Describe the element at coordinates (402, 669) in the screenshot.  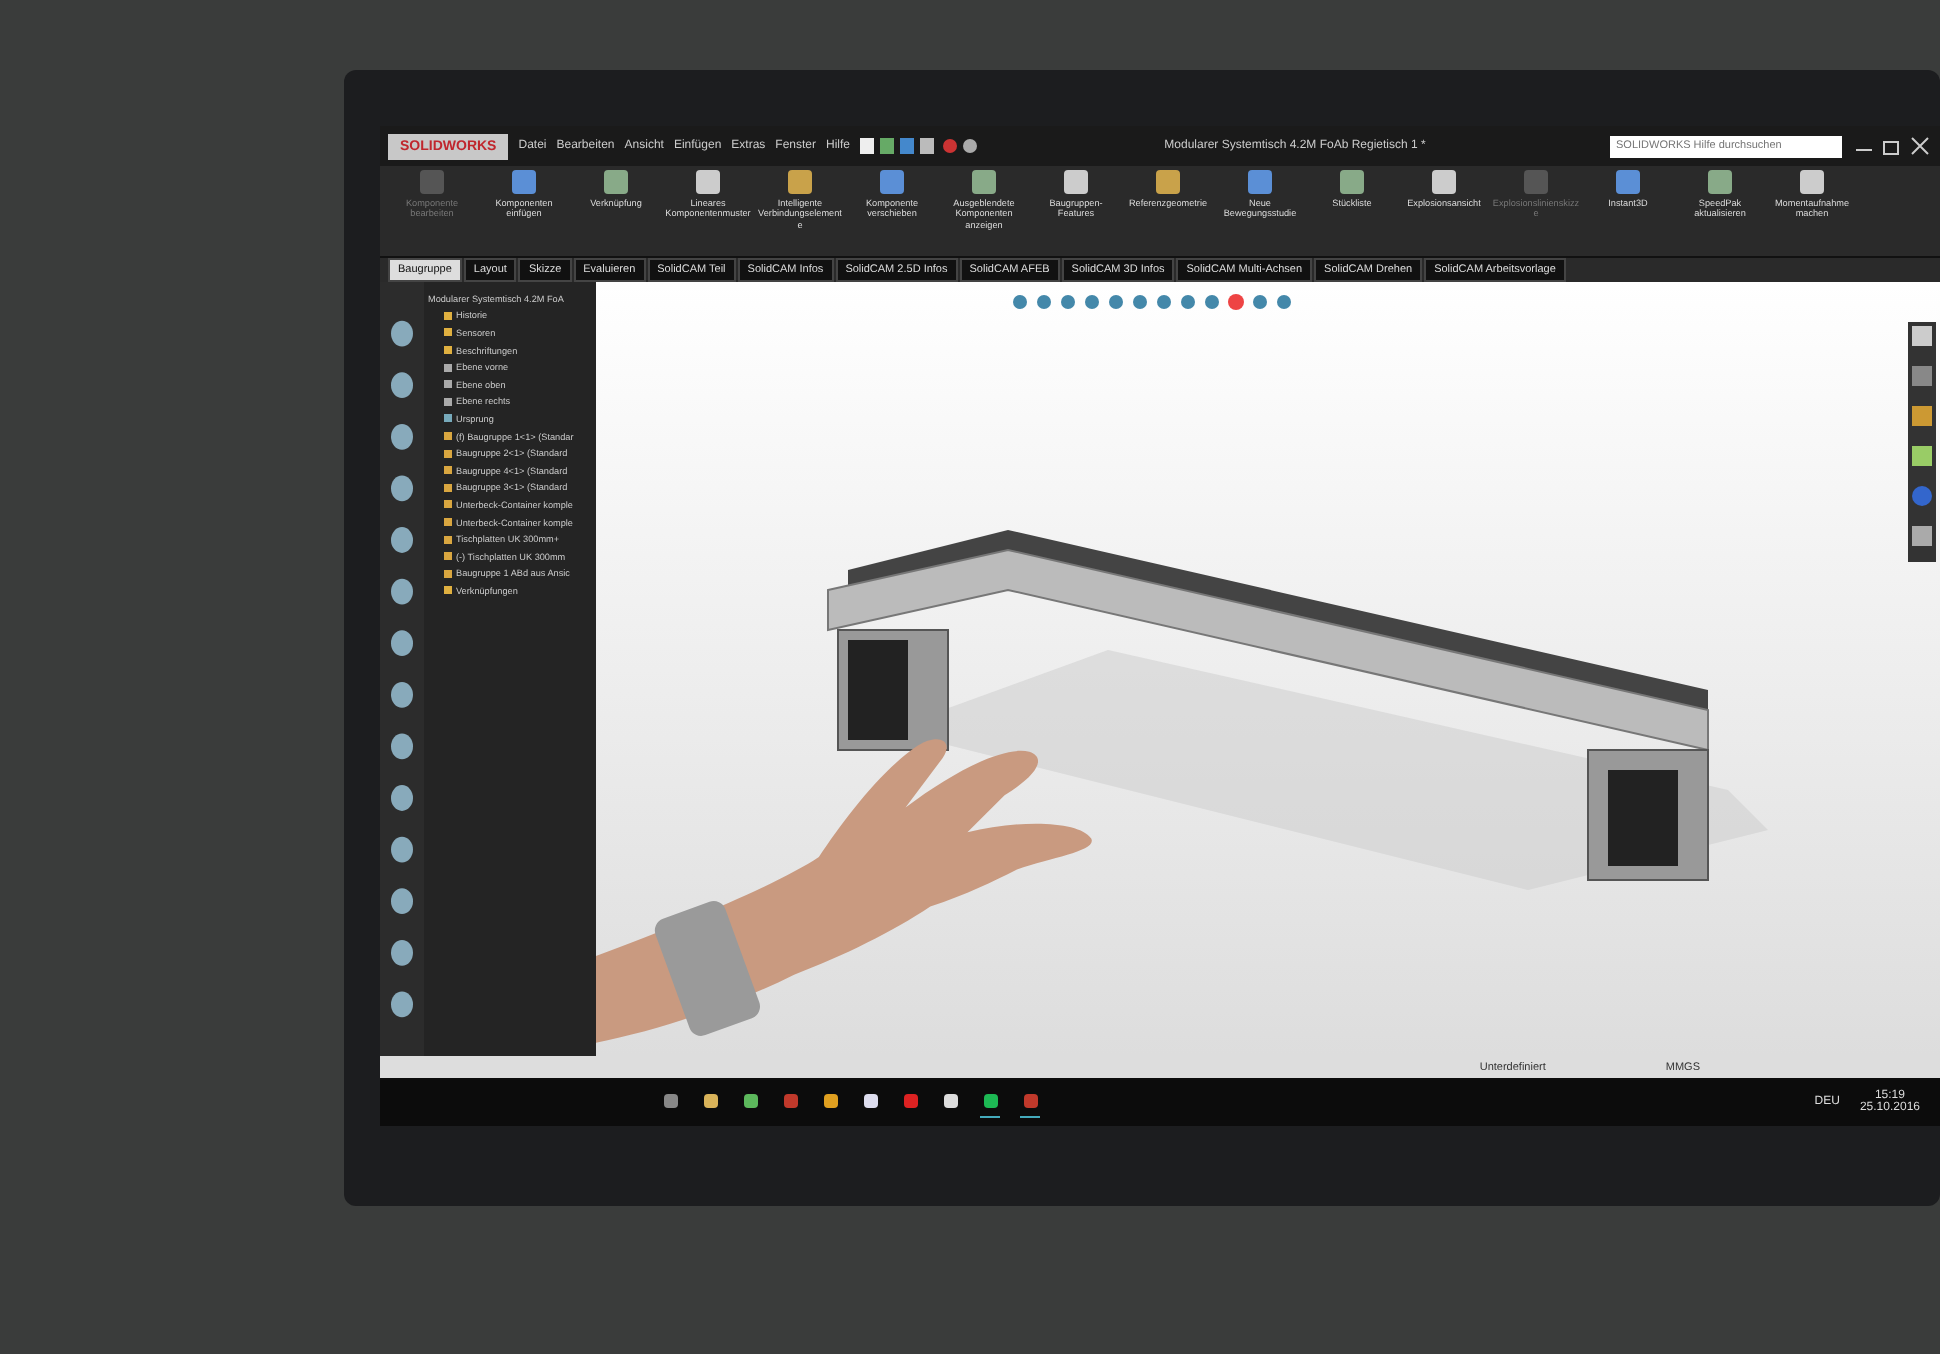
I see `toolbar-icons` at that location.